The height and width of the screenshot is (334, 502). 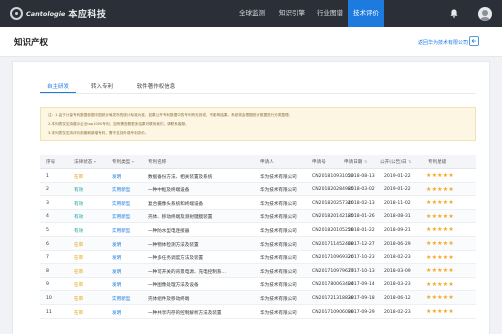 I want to click on cell-application-date: 2018-01-22, so click(x=361, y=230).